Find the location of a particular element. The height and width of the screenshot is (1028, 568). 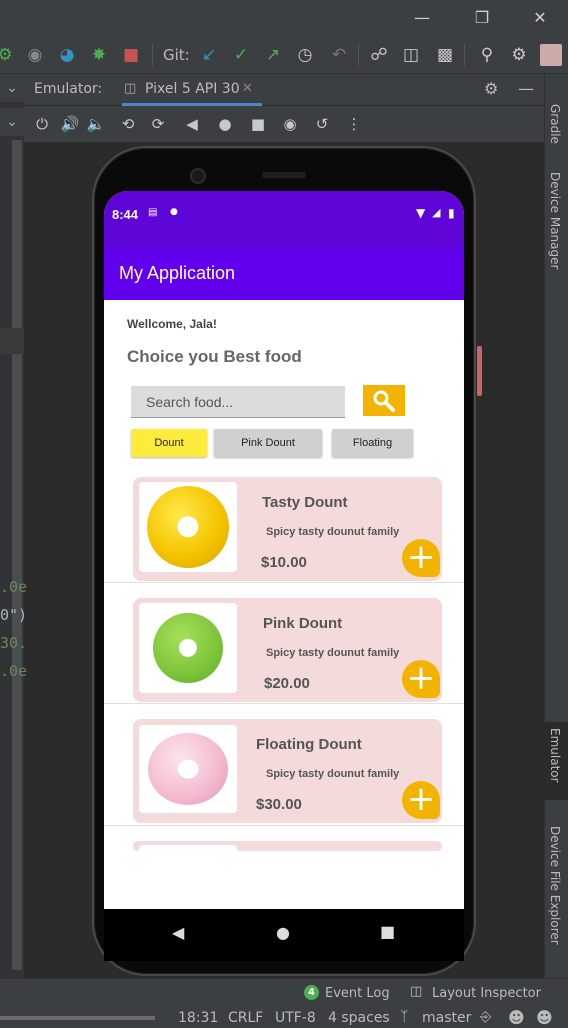

emulator-header: Emulator: ◫ Pixel 5 API 30 ✕ ⚙ — is located at coordinates (284, 90).